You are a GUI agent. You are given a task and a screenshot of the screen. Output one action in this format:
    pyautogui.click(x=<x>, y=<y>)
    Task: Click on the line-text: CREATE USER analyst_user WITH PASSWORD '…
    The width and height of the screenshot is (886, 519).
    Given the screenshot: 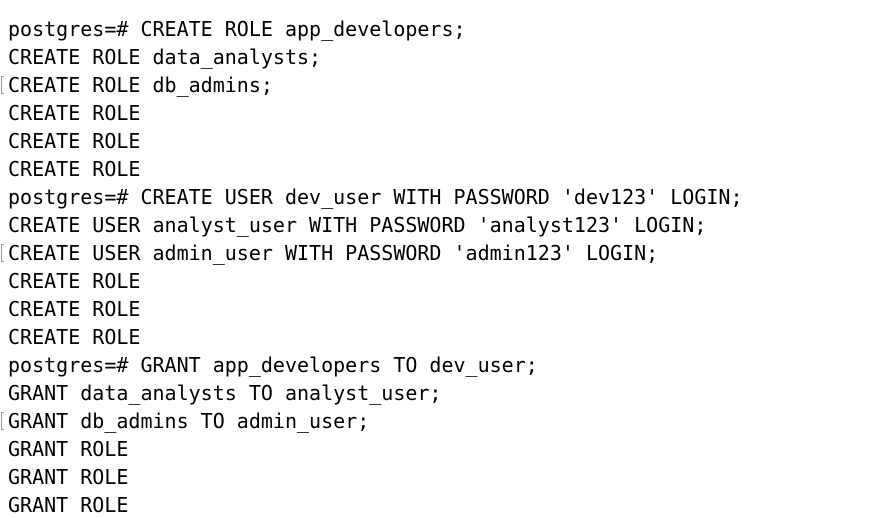 What is the action you would take?
    pyautogui.click(x=357, y=225)
    